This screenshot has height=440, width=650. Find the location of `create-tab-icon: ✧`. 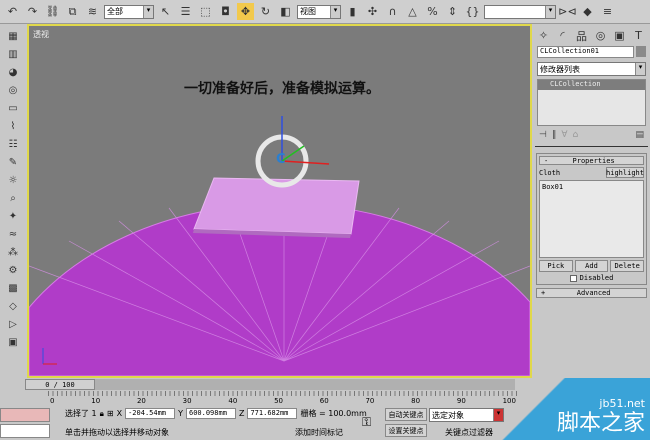

create-tab-icon: ✧ is located at coordinates (543, 35).